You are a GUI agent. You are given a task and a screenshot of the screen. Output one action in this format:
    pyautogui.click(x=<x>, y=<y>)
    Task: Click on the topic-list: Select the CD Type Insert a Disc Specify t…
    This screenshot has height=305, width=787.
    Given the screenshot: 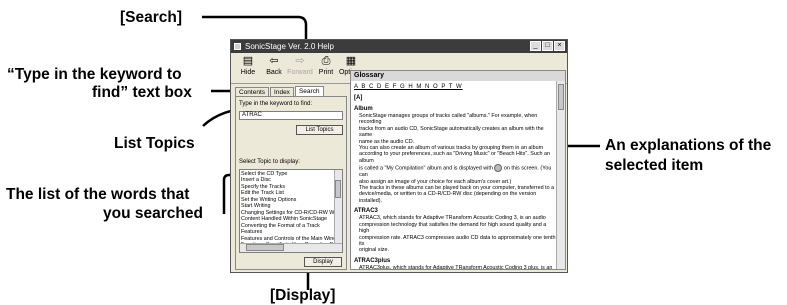 What is the action you would take?
    pyautogui.click(x=291, y=211)
    